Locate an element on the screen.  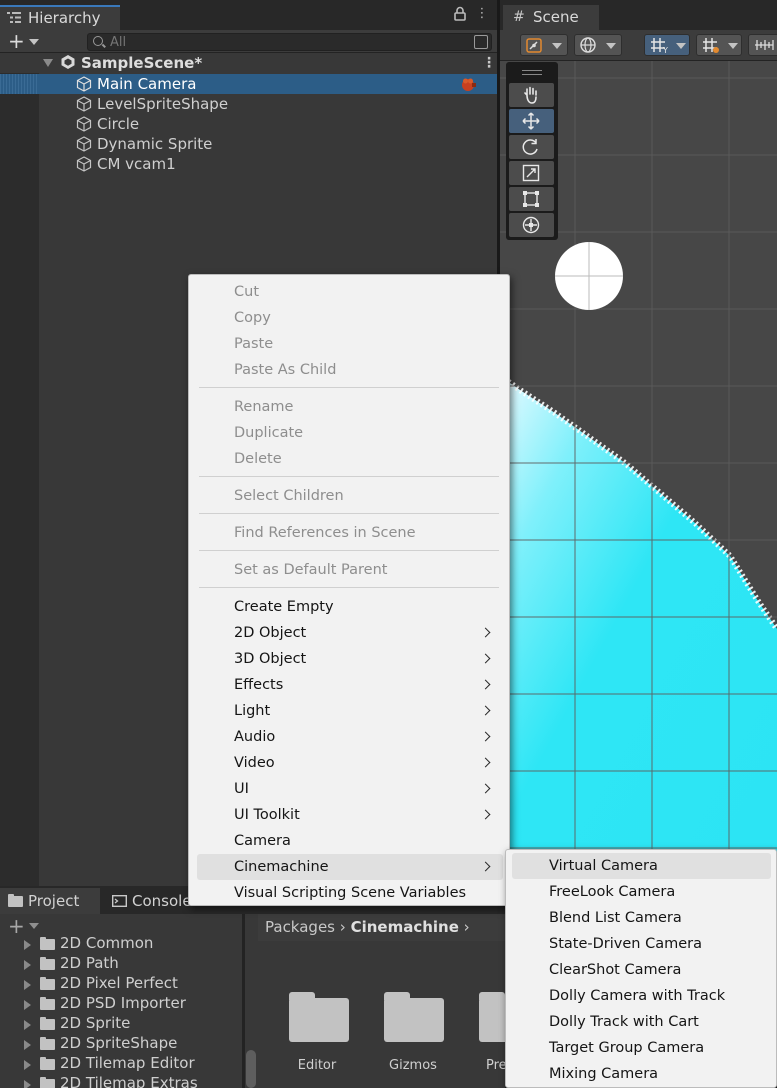
menu-item-find-references: Find References in Scene is located at coordinates (350, 533).